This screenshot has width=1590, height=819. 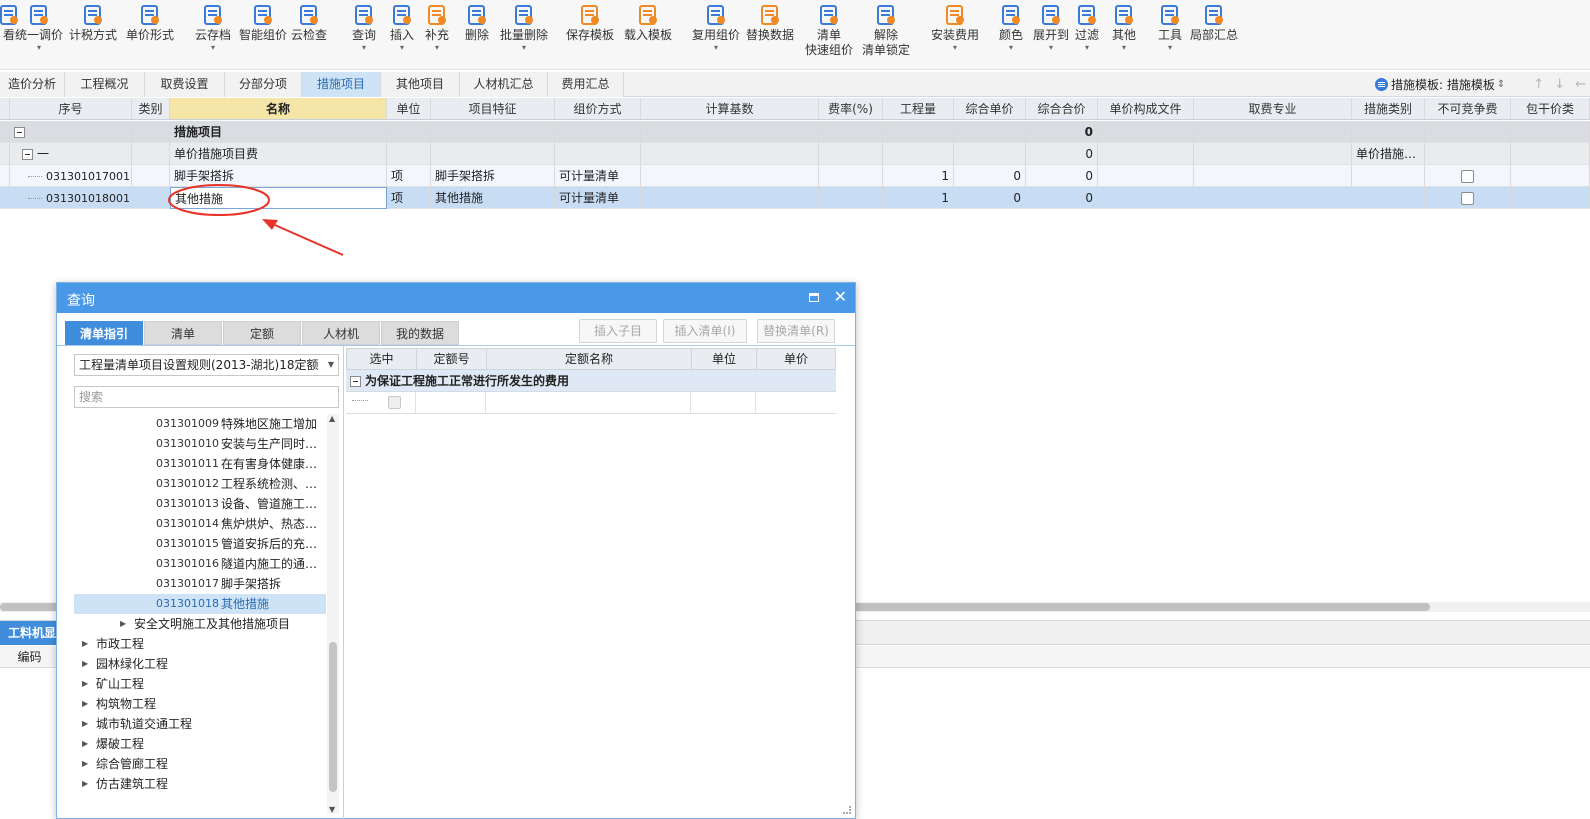 What do you see at coordinates (1388, 109) in the screenshot?
I see `column-header: 措施类别` at bounding box center [1388, 109].